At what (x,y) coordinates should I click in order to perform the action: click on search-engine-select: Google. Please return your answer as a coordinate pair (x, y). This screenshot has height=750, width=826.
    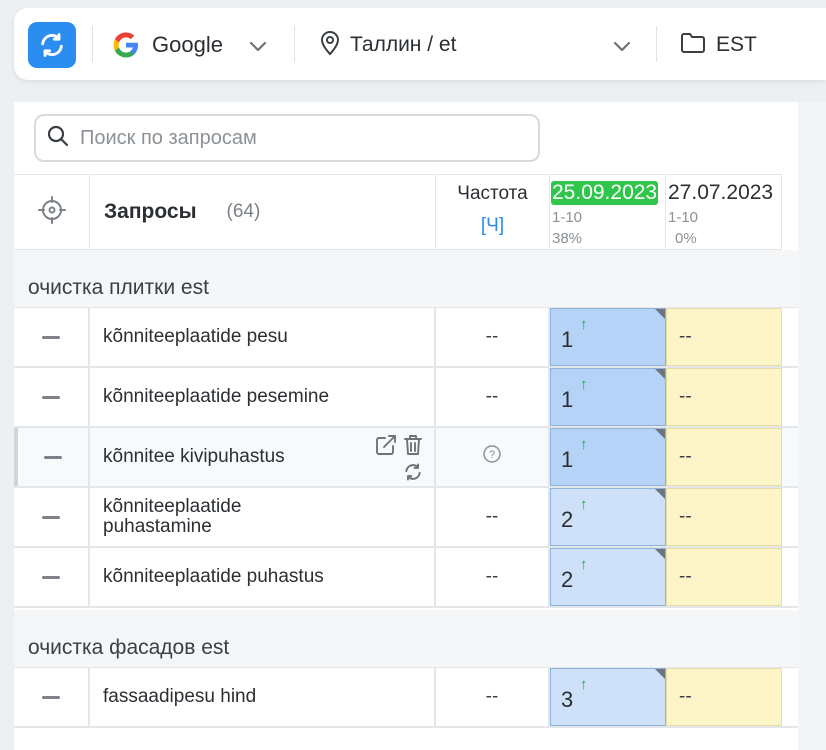
    Looking at the image, I should click on (188, 45).